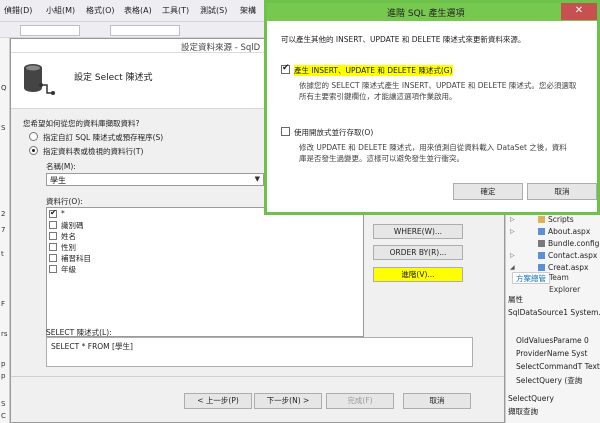 The width and height of the screenshot is (600, 423). I want to click on column-label: 姓名, so click(68, 236).